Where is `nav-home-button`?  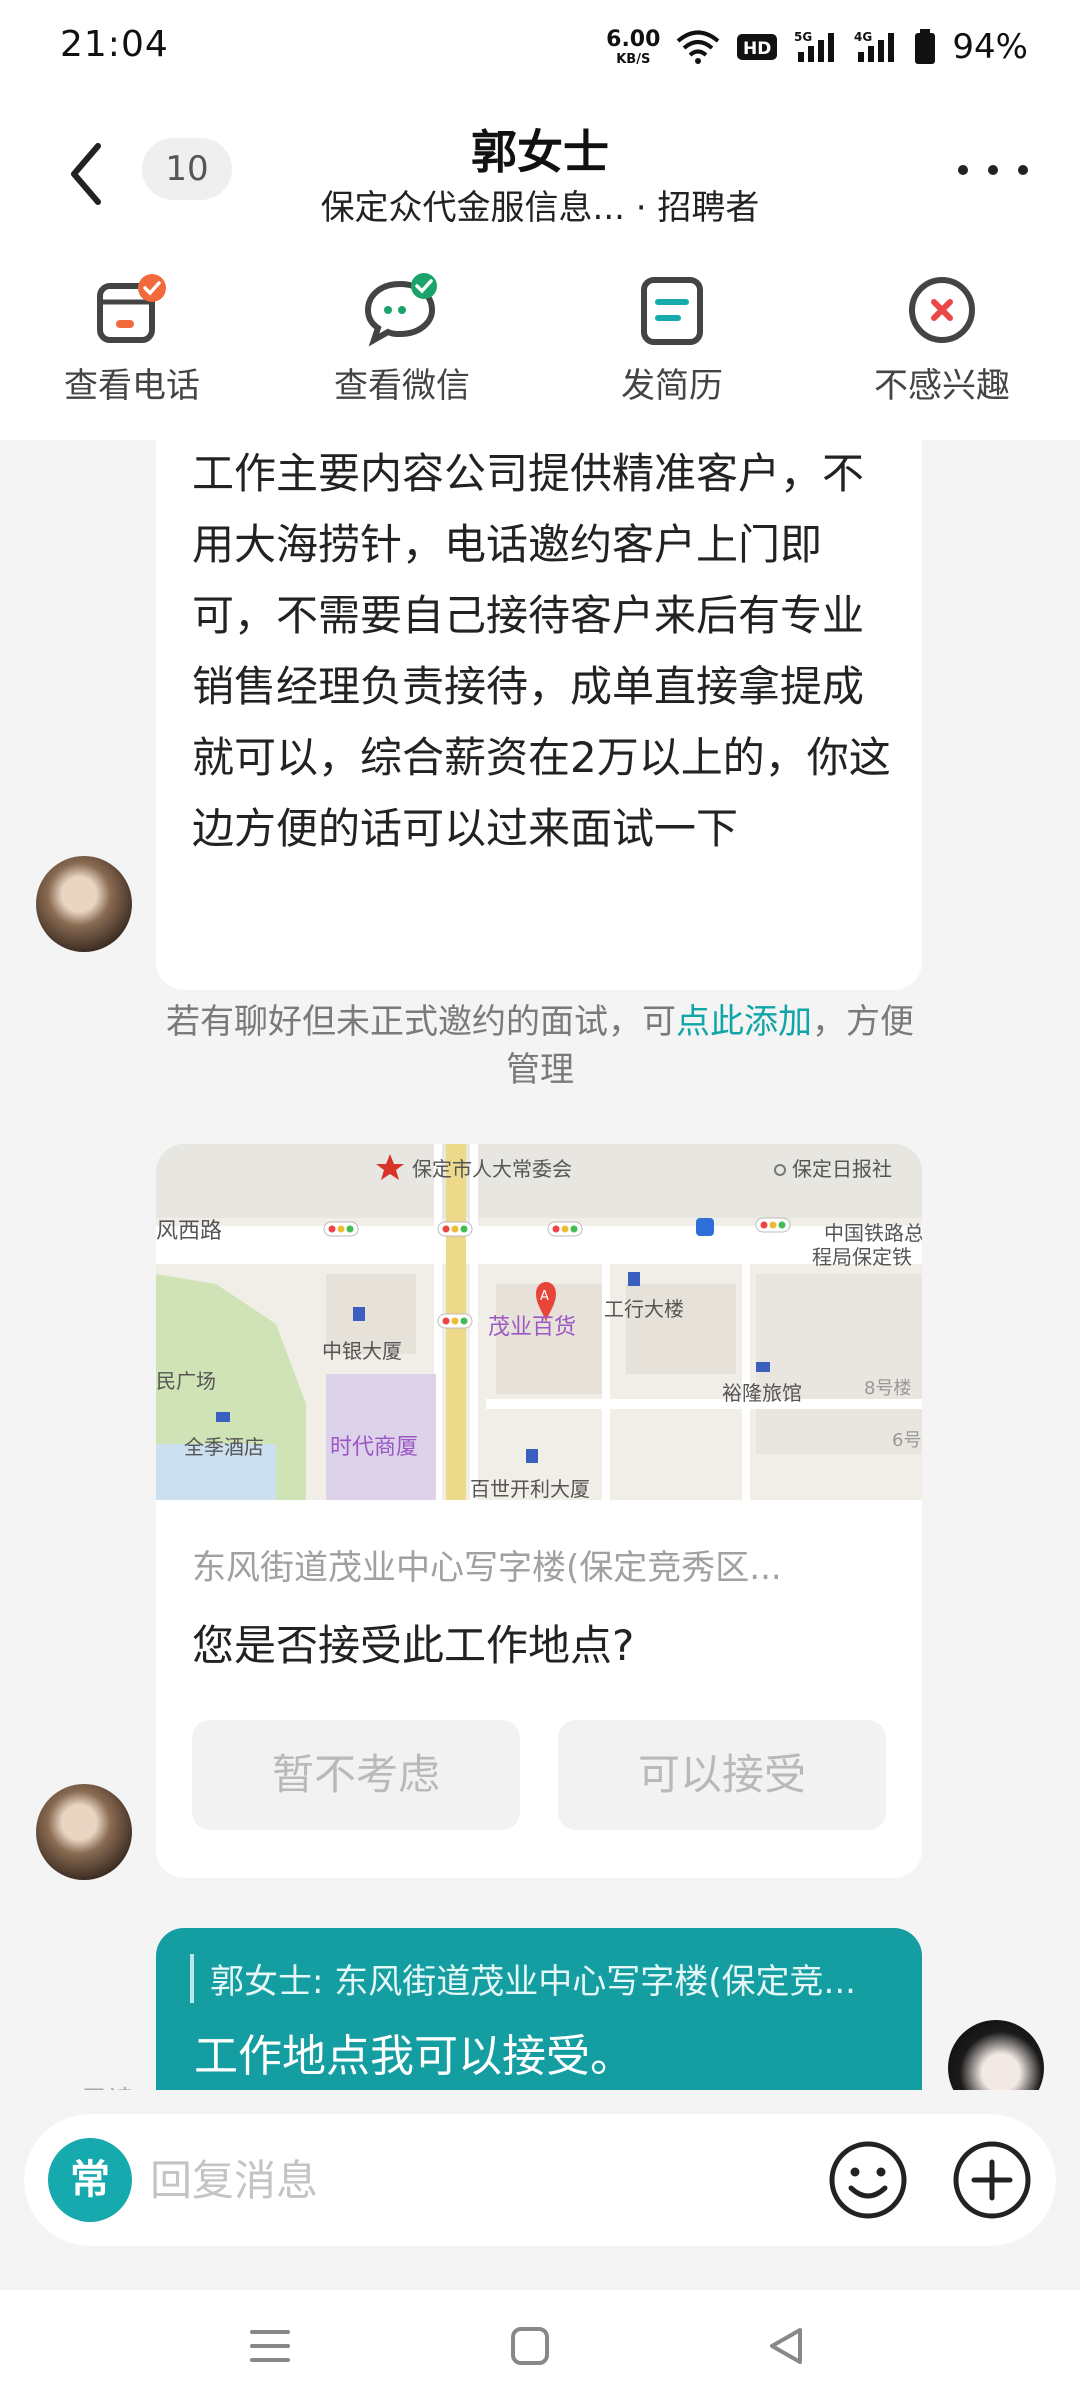
nav-home-button is located at coordinates (530, 2346).